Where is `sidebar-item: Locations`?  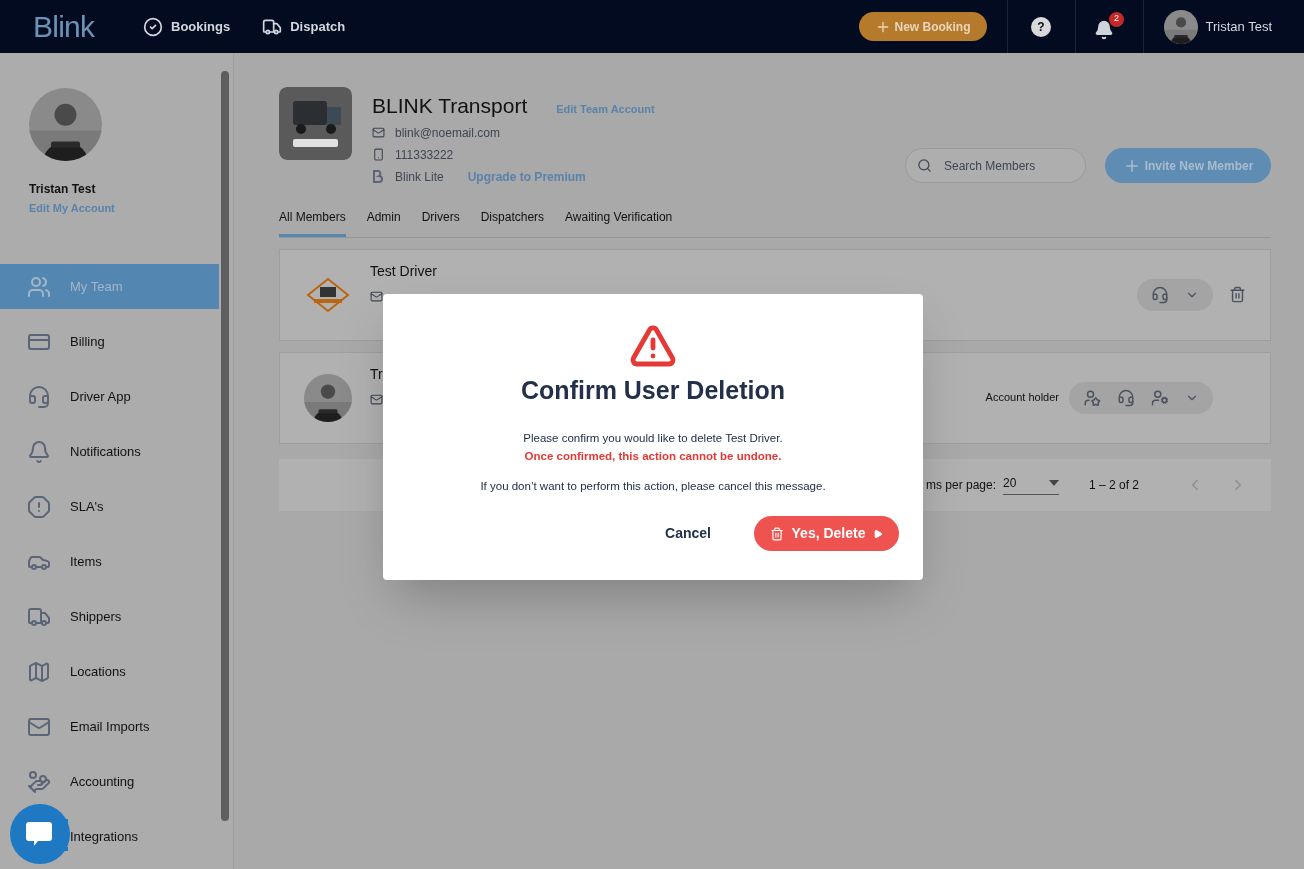 sidebar-item: Locations is located at coordinates (109, 671).